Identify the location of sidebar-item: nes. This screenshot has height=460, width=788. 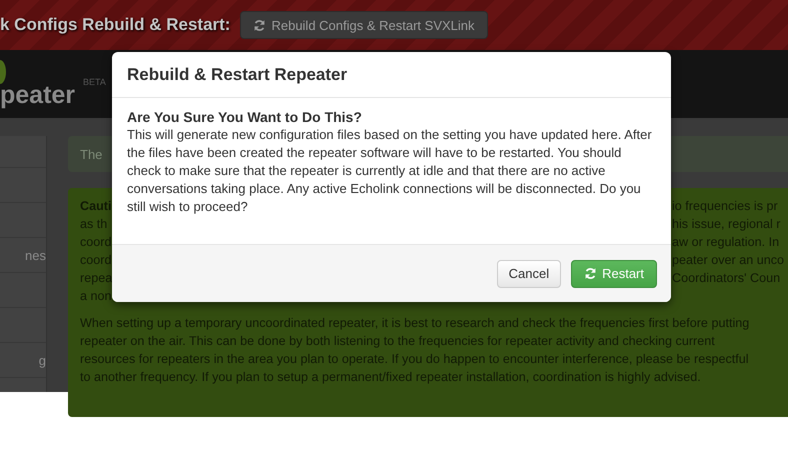
(35, 255).